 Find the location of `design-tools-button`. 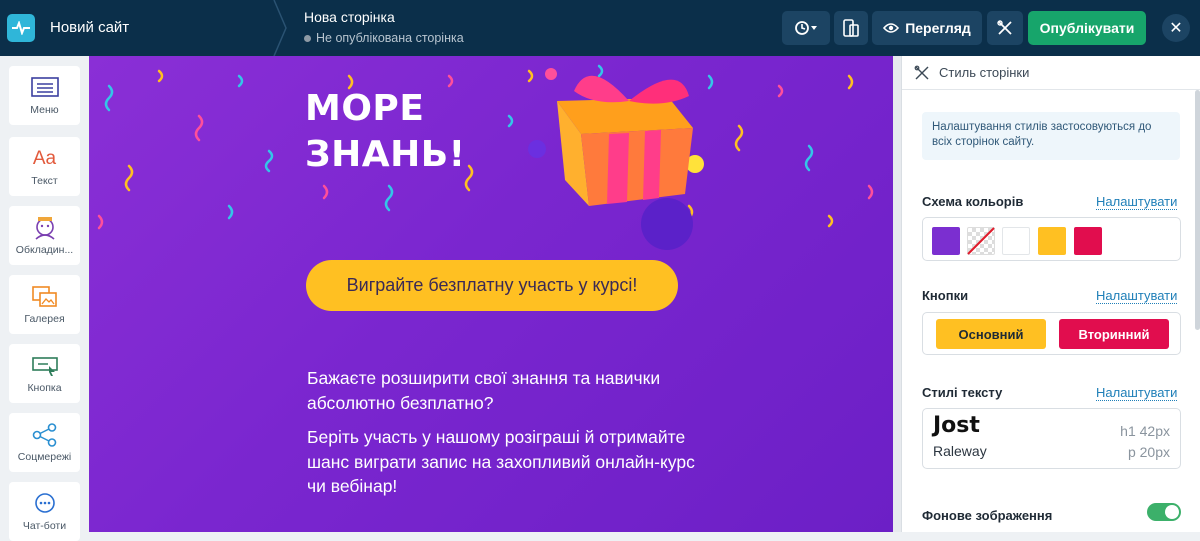

design-tools-button is located at coordinates (1005, 28).